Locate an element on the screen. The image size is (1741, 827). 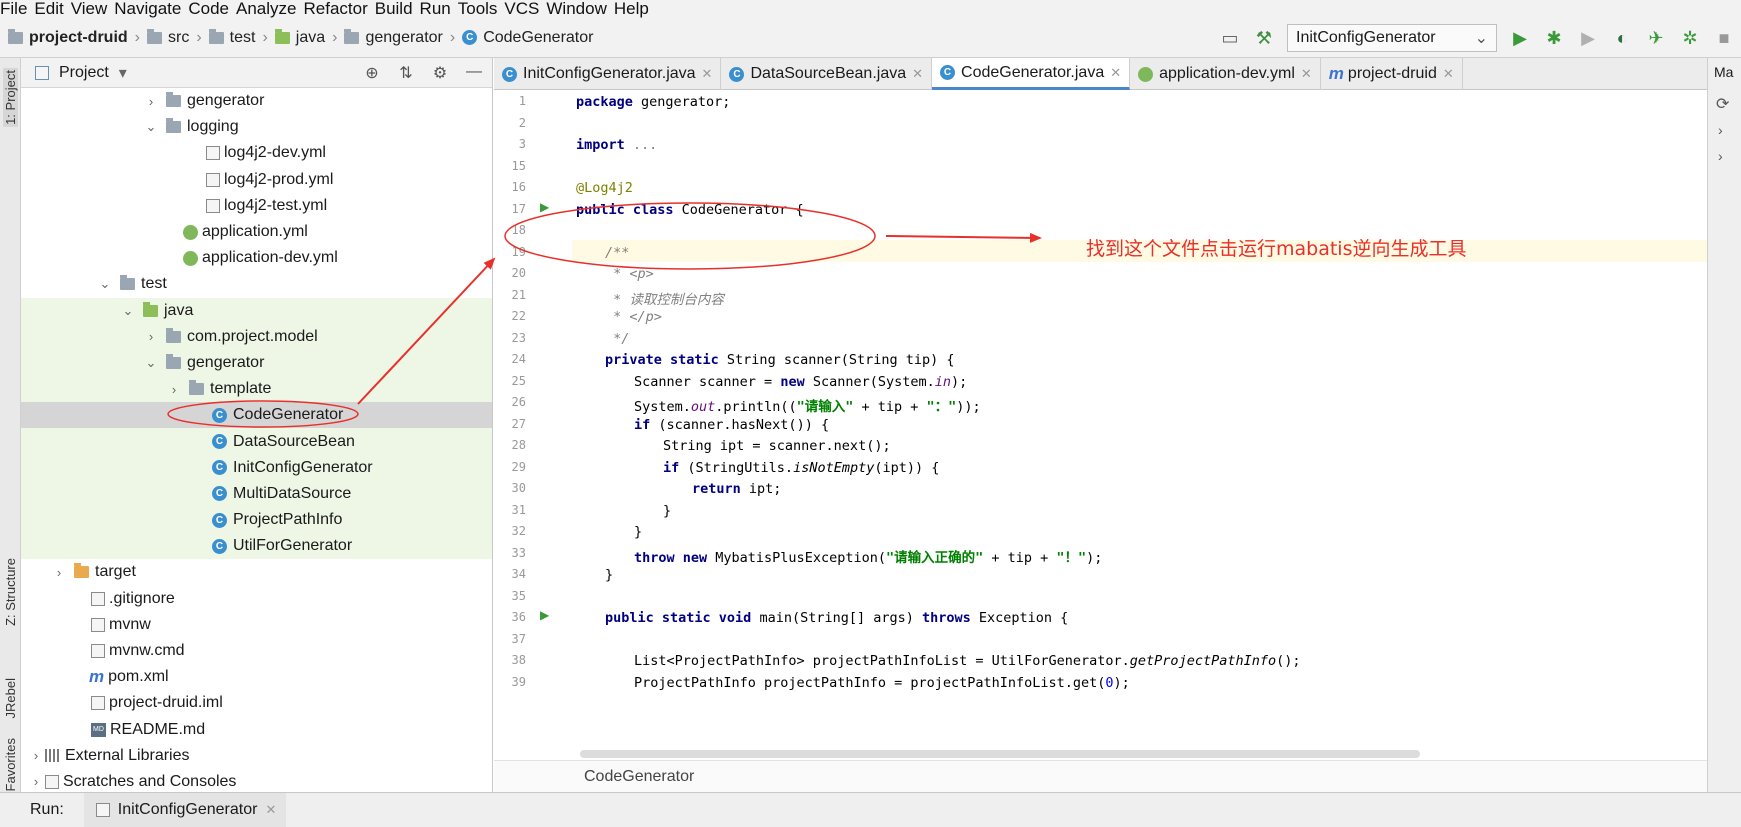
editor-tab: m project-druid ✕ is located at coordinates (1392, 74).